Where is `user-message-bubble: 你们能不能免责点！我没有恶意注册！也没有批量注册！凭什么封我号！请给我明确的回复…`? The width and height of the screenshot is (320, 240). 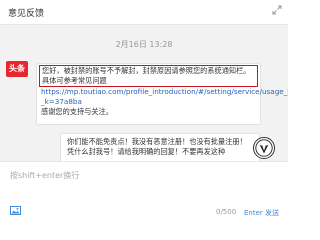
user-message-bubble: 你们能不能免责点！我没有恶意注册！也没有批量注册！凭什么封我号！请给我明确的回复… is located at coordinates (160, 147).